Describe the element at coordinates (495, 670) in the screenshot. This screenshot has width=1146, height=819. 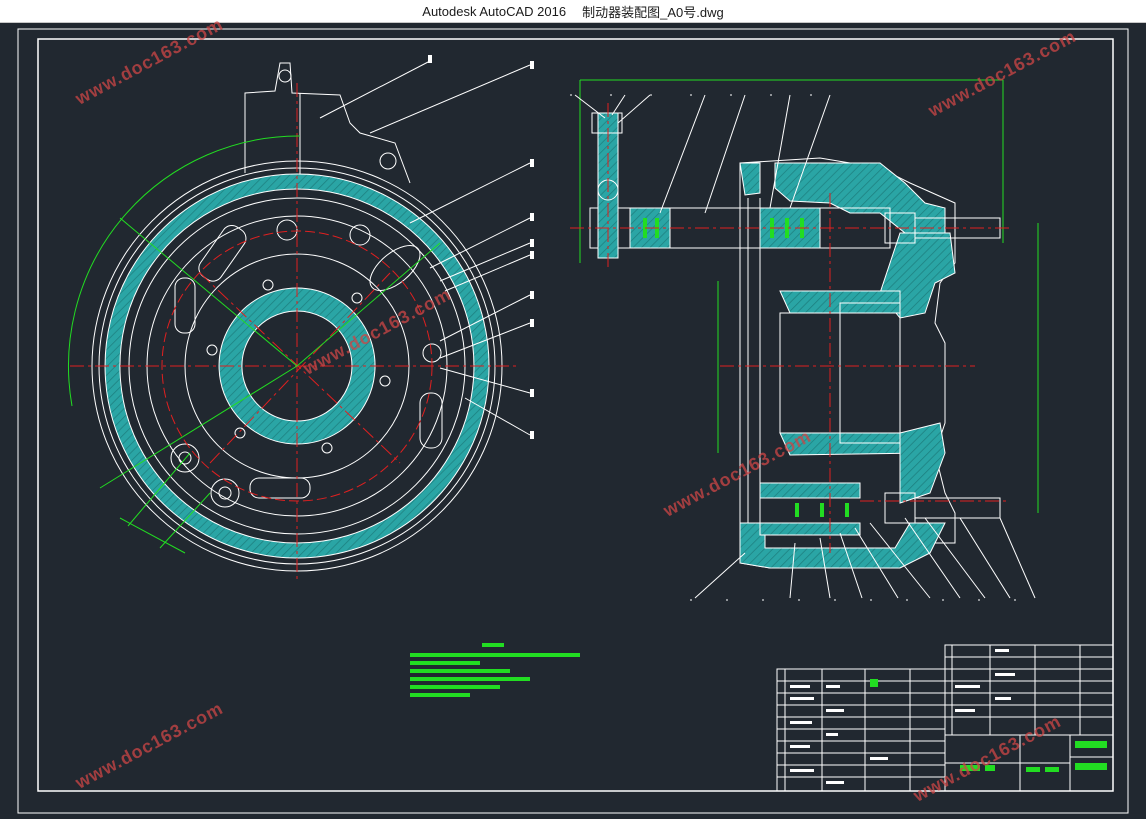
I see `technical-notes` at that location.